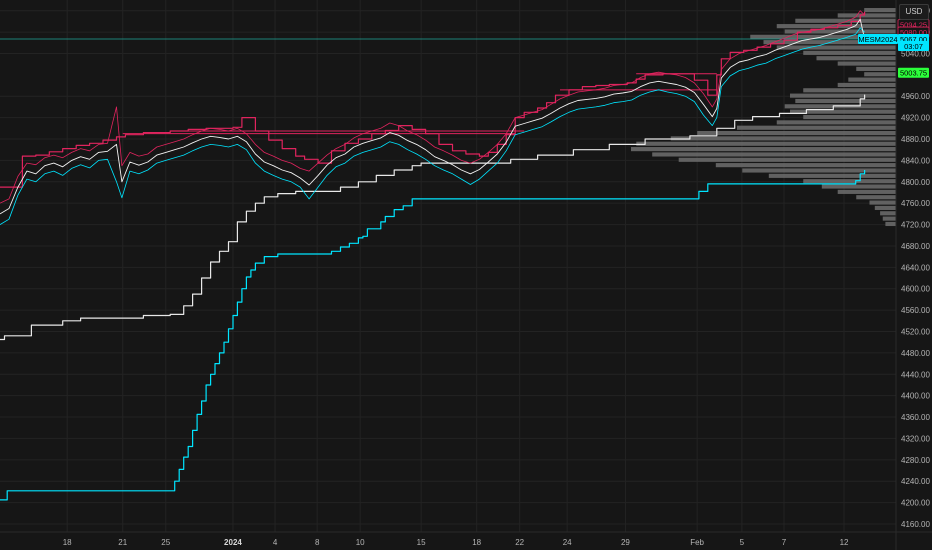 Image resolution: width=932 pixels, height=550 pixels. Describe the element at coordinates (122, 542) in the screenshot. I see `x-tick-label: 21` at that location.